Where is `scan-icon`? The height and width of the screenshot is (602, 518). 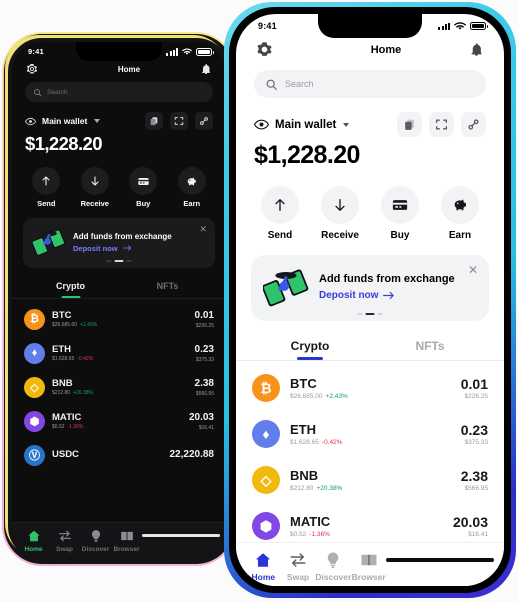 scan-icon is located at coordinates (179, 121).